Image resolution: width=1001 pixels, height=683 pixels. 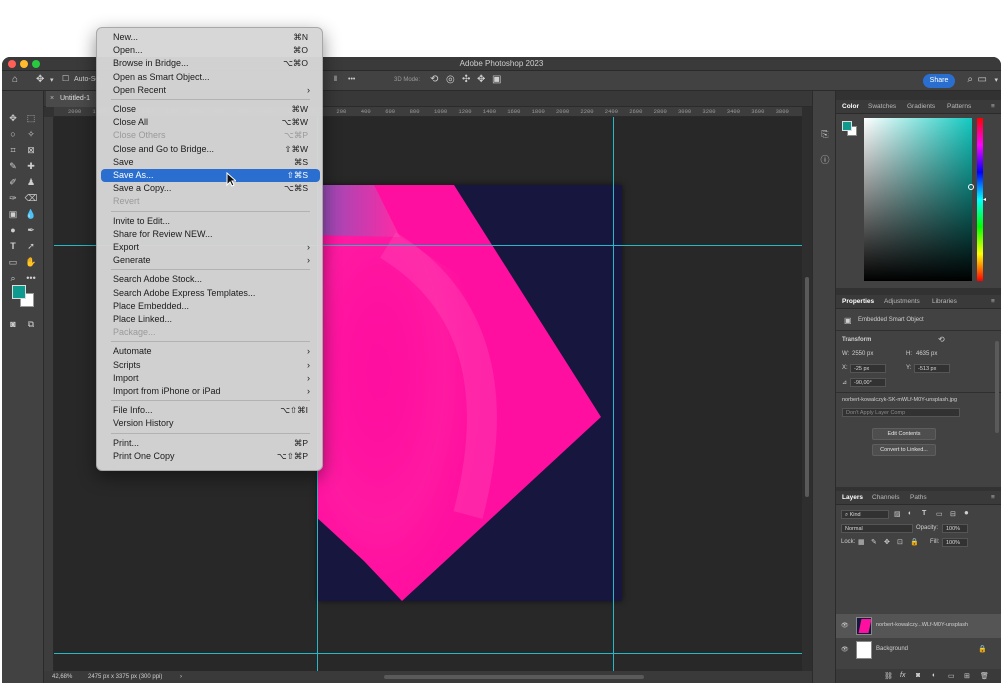 I want to click on tab-libraries: Libraries, so click(x=944, y=302).